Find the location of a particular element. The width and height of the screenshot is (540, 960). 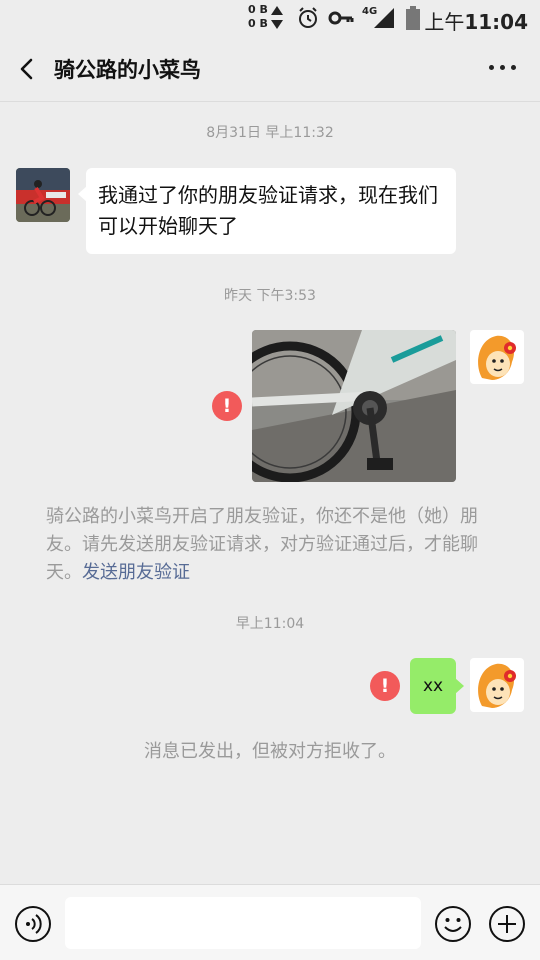

timestamp: 早上11:04 is located at coordinates (270, 624).